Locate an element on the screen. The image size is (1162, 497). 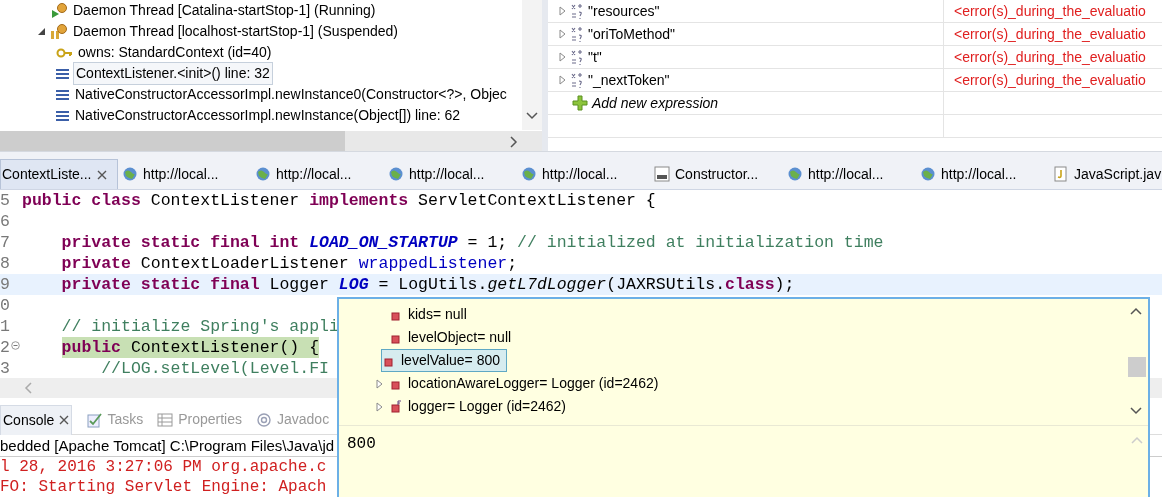
scroll-left-icon is located at coordinates (28, 388).